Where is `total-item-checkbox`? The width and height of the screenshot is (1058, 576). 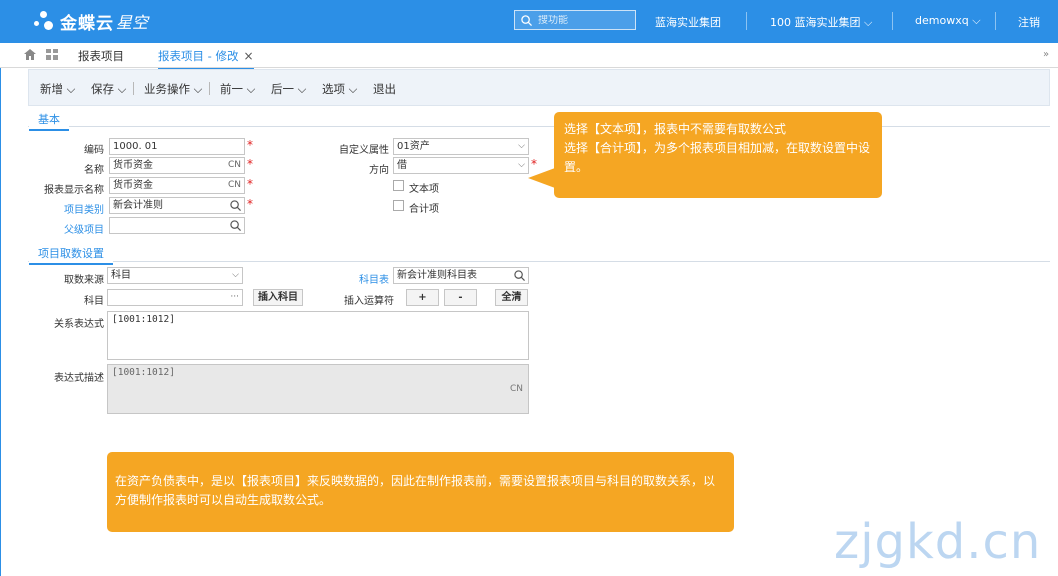
total-item-checkbox is located at coordinates (398, 205).